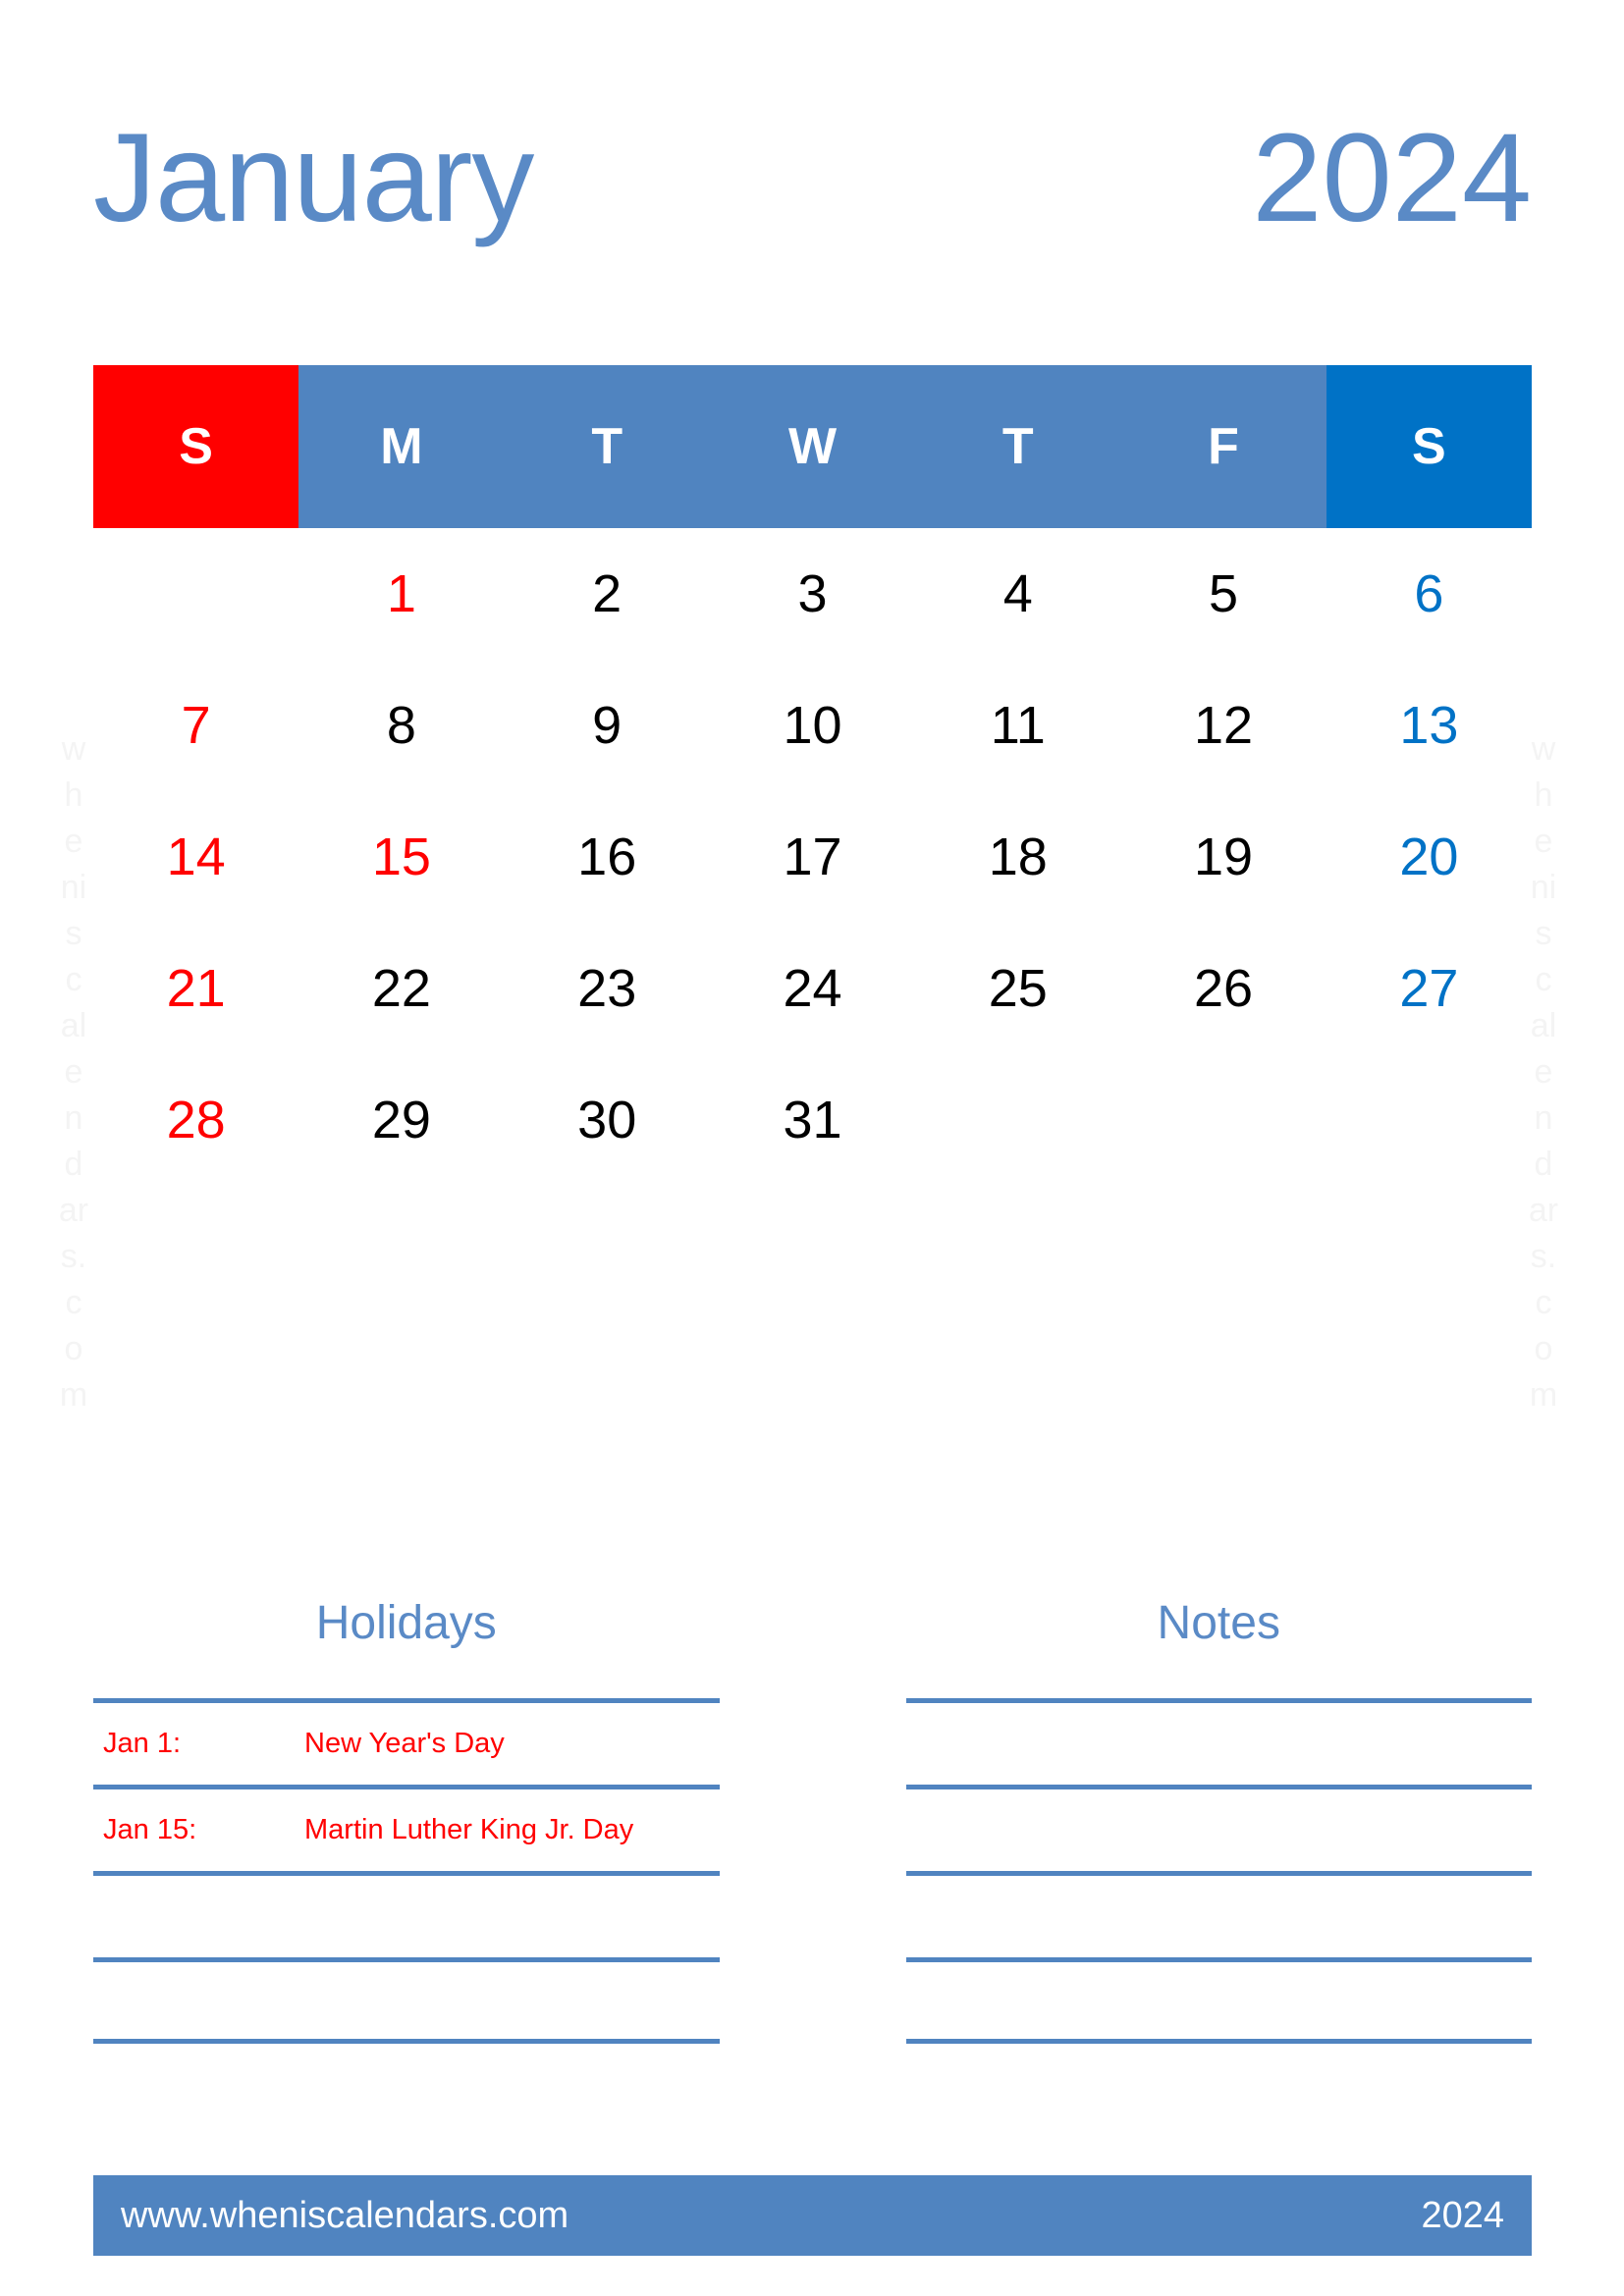  Describe the element at coordinates (401, 1120) in the screenshot. I see `date-cell-29: 29` at that location.